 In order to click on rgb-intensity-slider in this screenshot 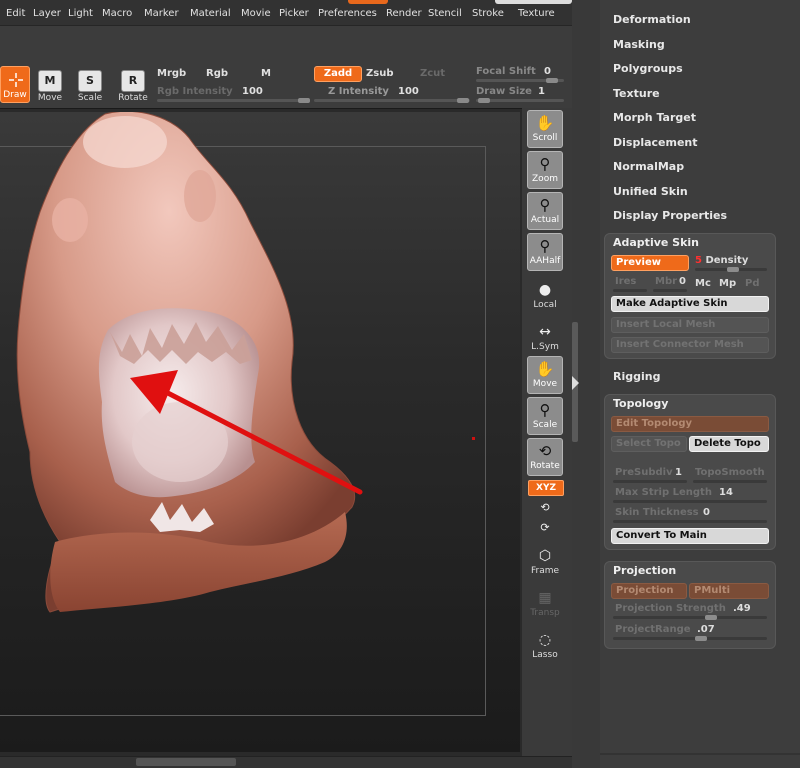, I will do `click(232, 100)`.